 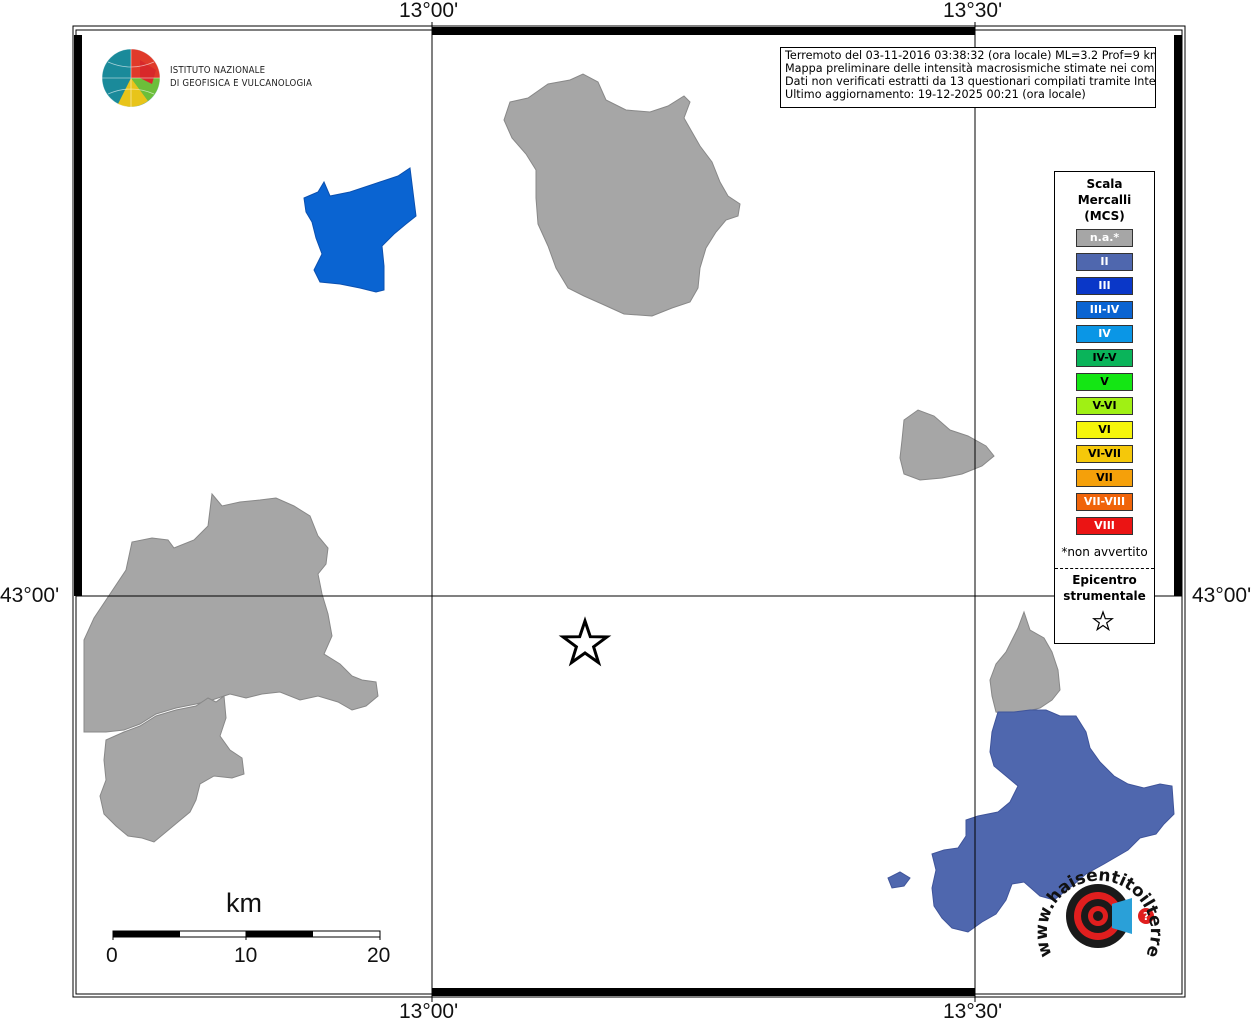 I want to click on grid-label-right: 43°00', so click(x=1222, y=595).